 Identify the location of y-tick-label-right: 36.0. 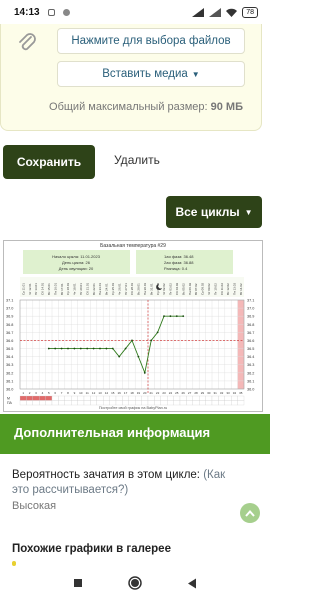
(250, 390).